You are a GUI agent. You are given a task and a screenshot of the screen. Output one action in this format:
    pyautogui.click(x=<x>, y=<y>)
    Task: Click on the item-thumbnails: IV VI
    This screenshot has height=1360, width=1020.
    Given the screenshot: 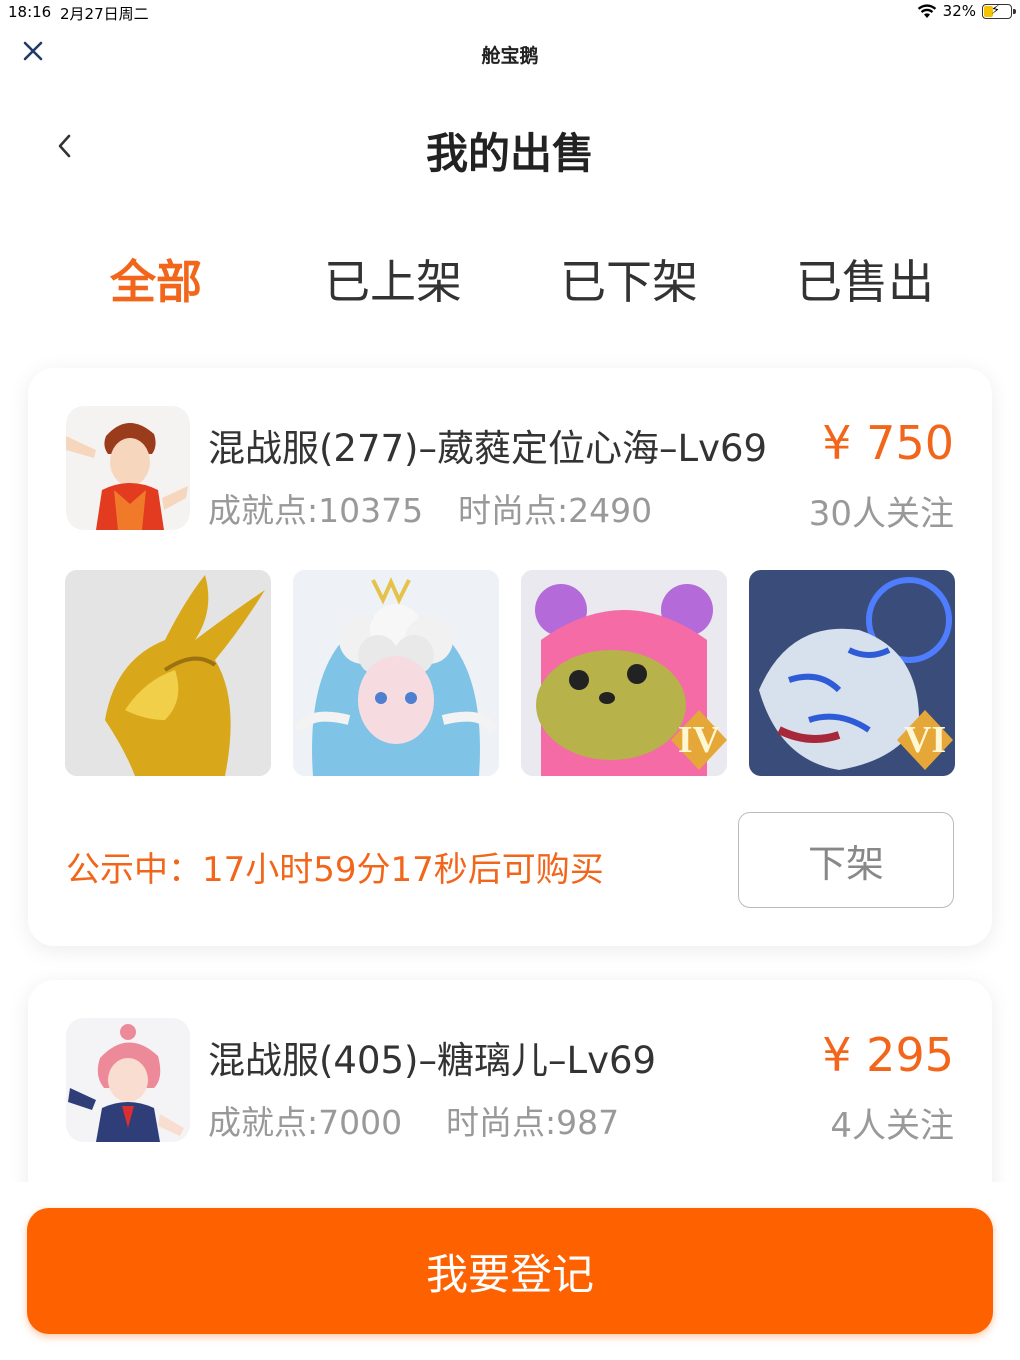 What is the action you would take?
    pyautogui.click(x=510, y=673)
    